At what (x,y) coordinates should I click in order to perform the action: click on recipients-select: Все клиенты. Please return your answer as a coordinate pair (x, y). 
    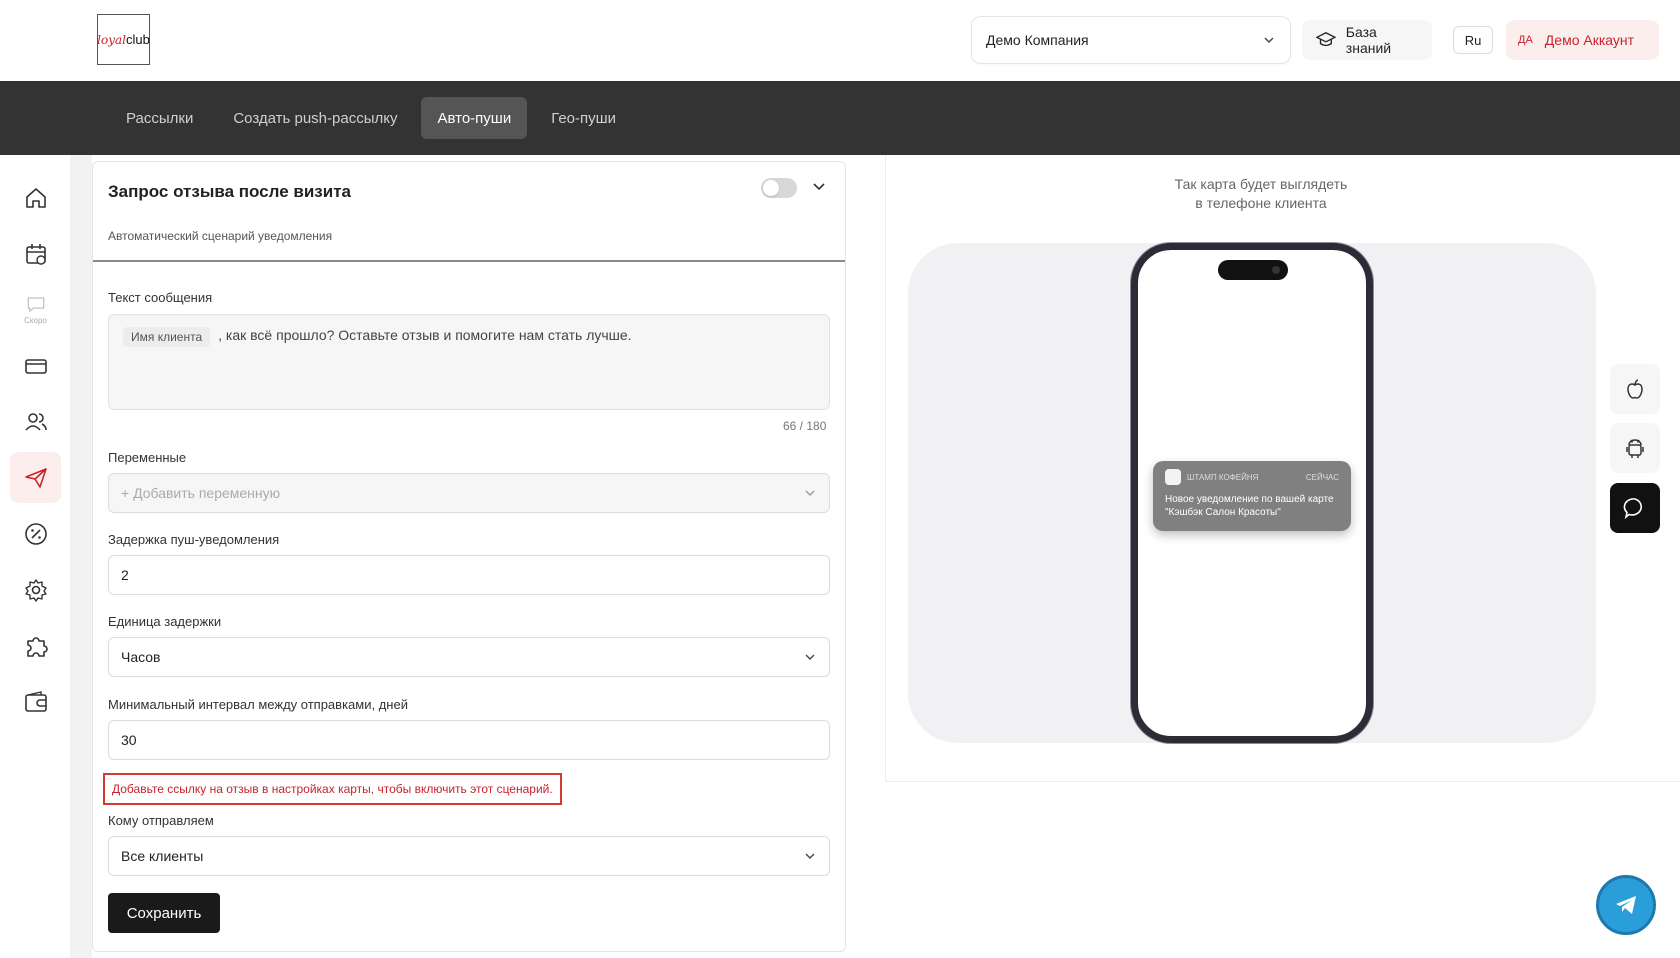
    Looking at the image, I should click on (469, 856).